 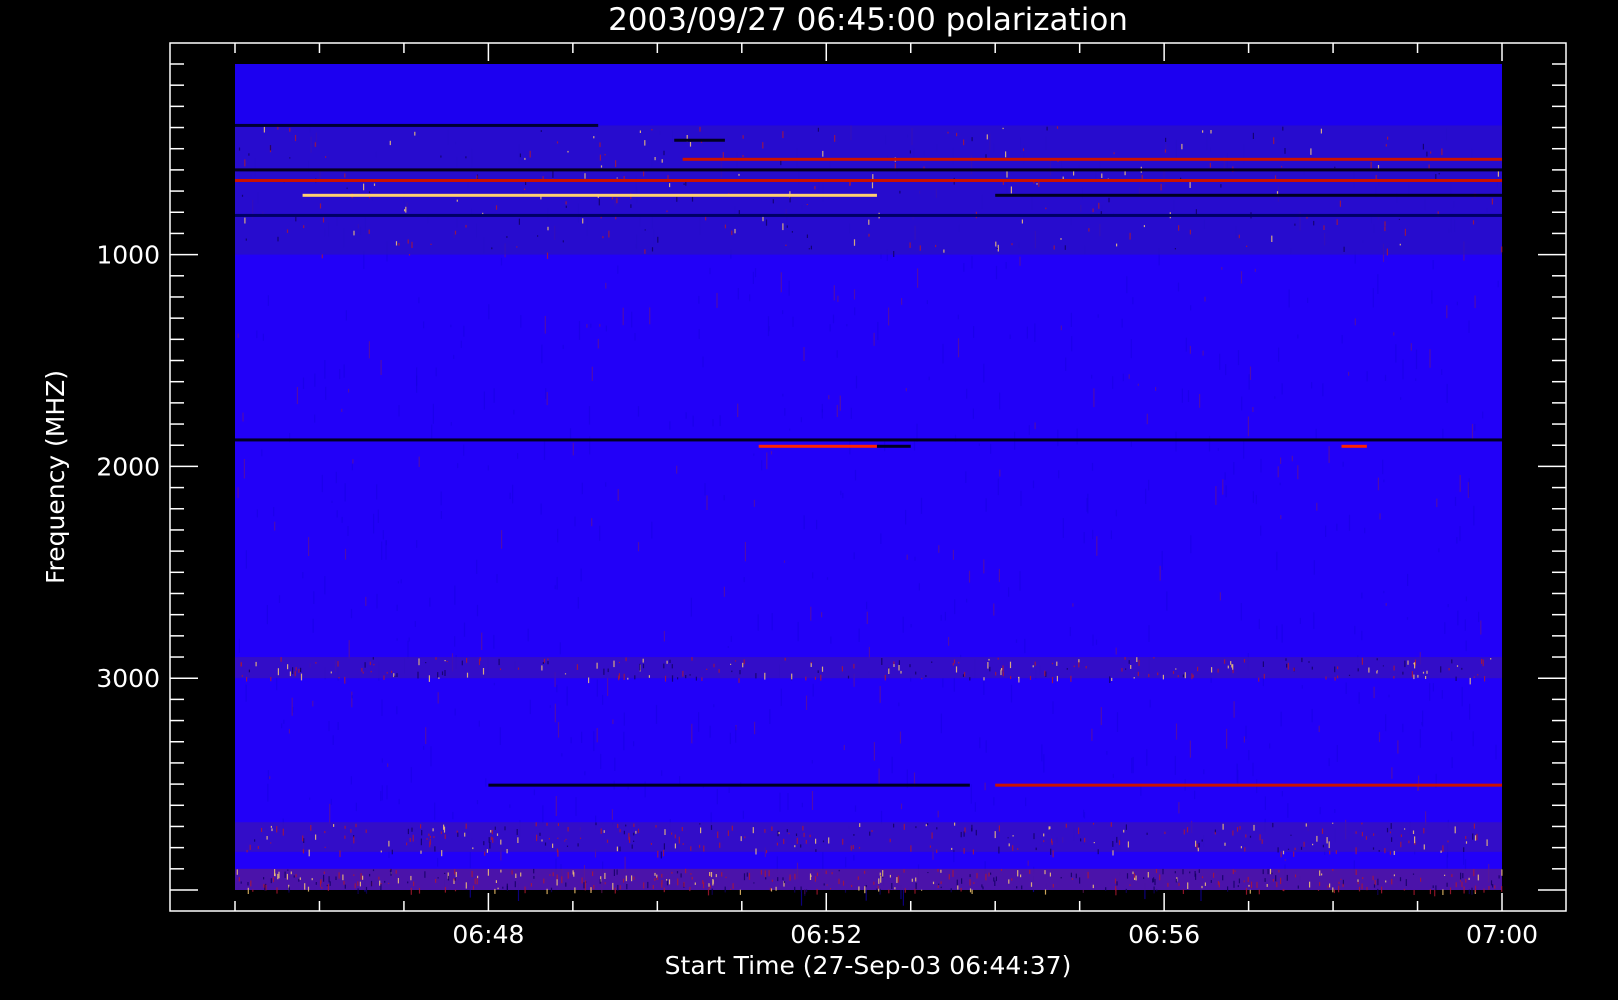 I want to click on x-axis-label: Start Time (27-Sep-03 06:44:37), so click(x=868, y=965).